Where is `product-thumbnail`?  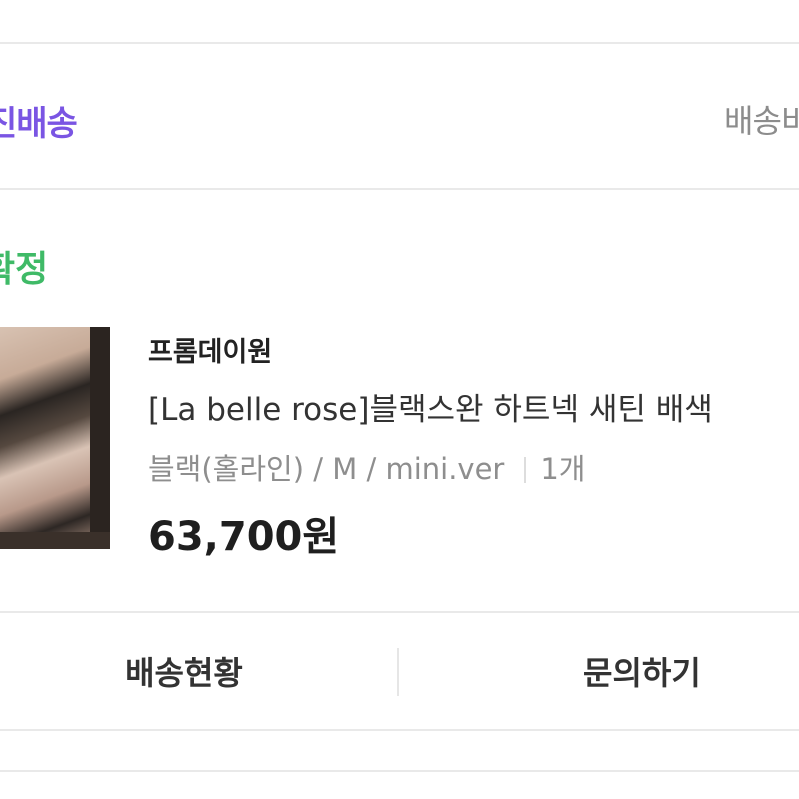
product-thumbnail is located at coordinates (55, 438).